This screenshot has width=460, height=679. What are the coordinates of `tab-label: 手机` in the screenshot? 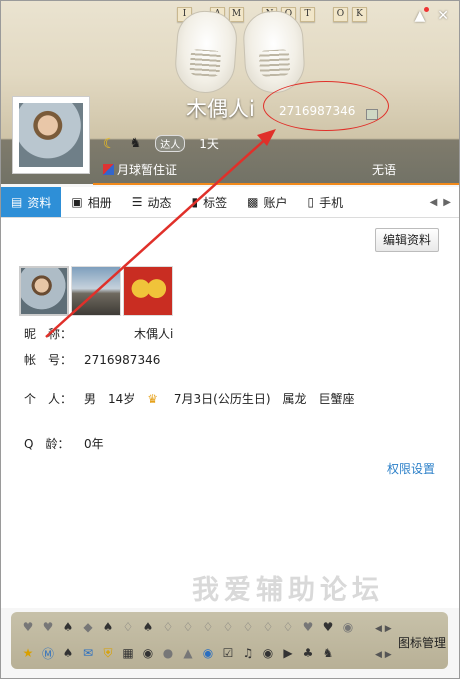 It's located at (331, 202).